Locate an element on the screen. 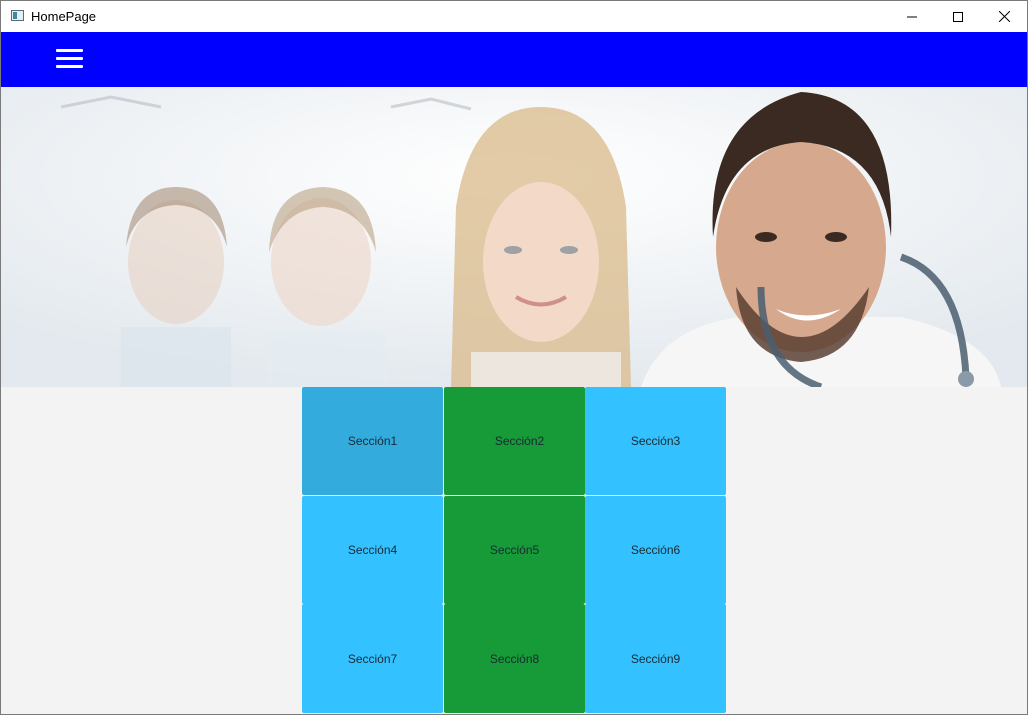  section-tile-1: Sección1 is located at coordinates (372, 441).